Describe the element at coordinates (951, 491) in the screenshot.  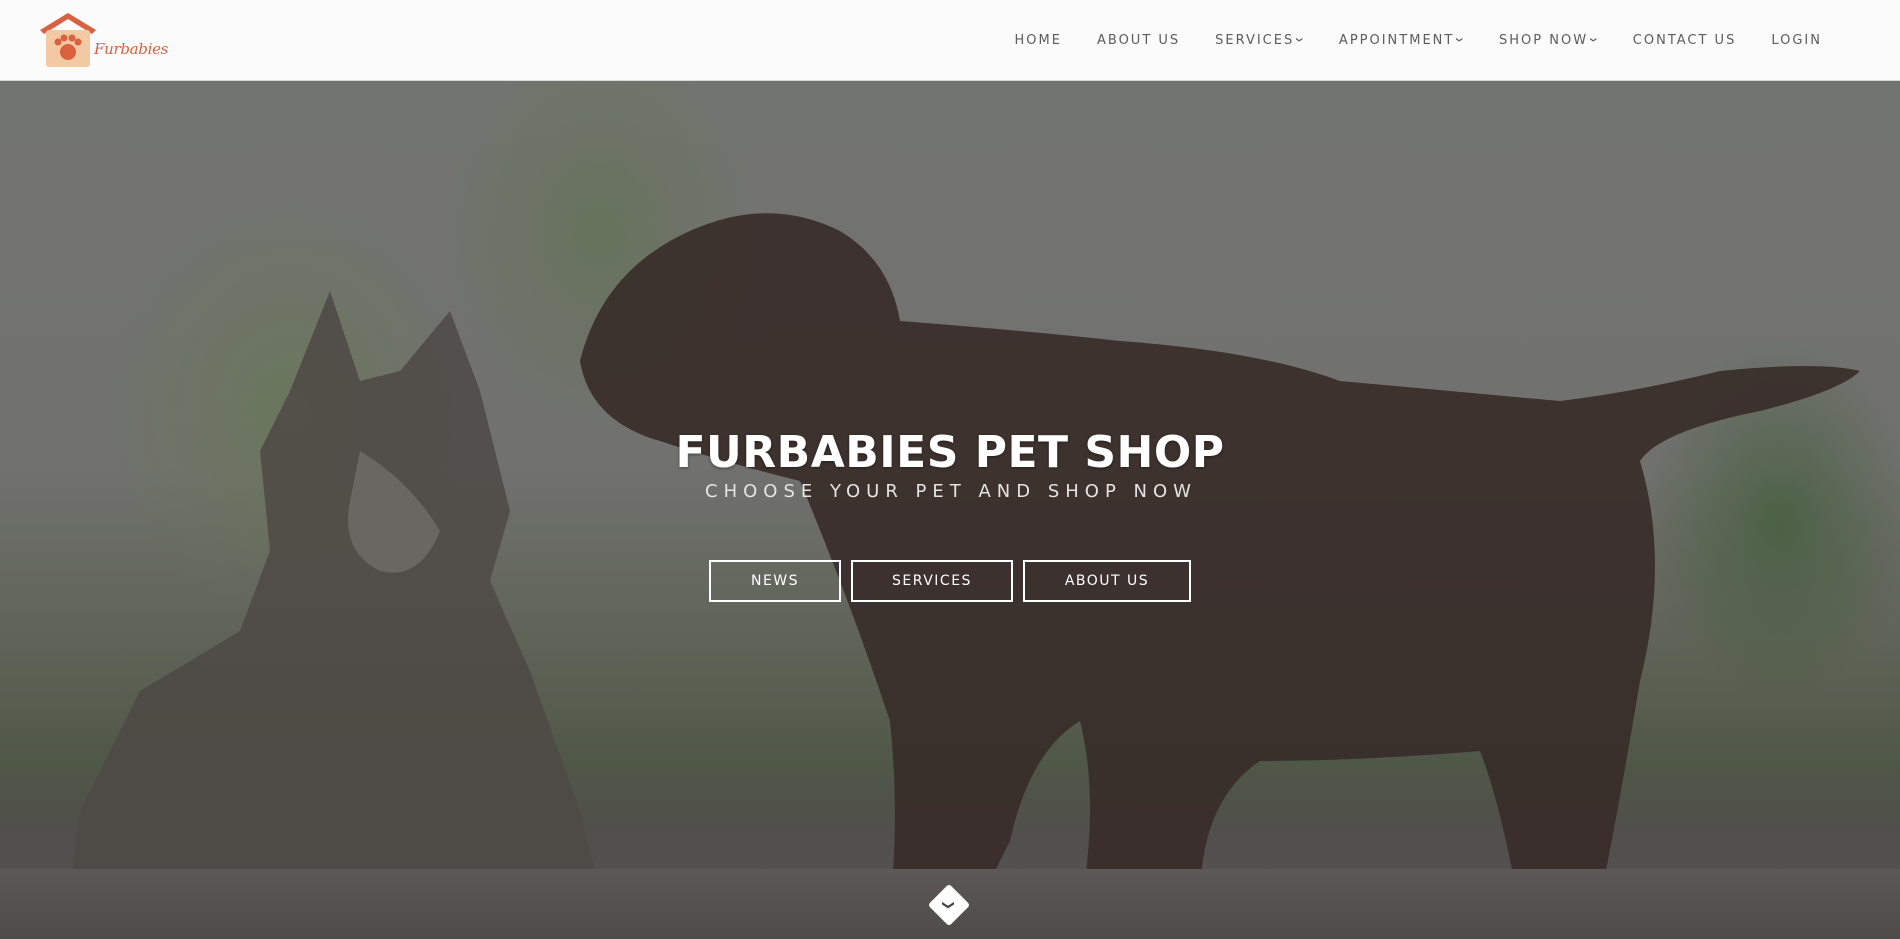
I see `hero-subtitle: CHOOSE YOUR PET AND SHOP NOW` at that location.